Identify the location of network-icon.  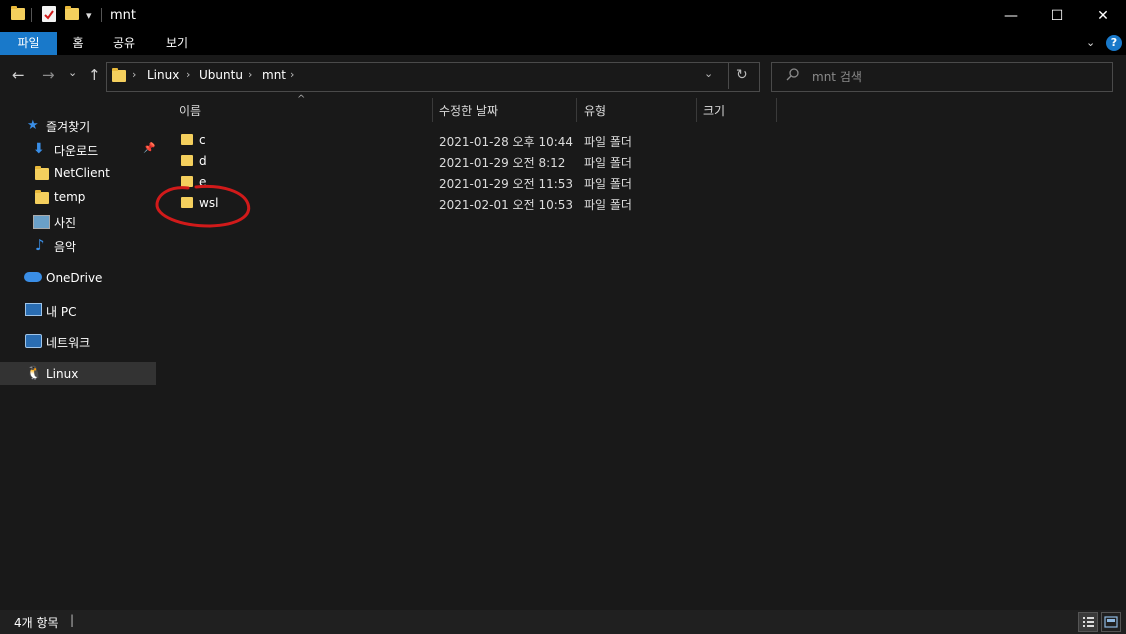
(33, 341).